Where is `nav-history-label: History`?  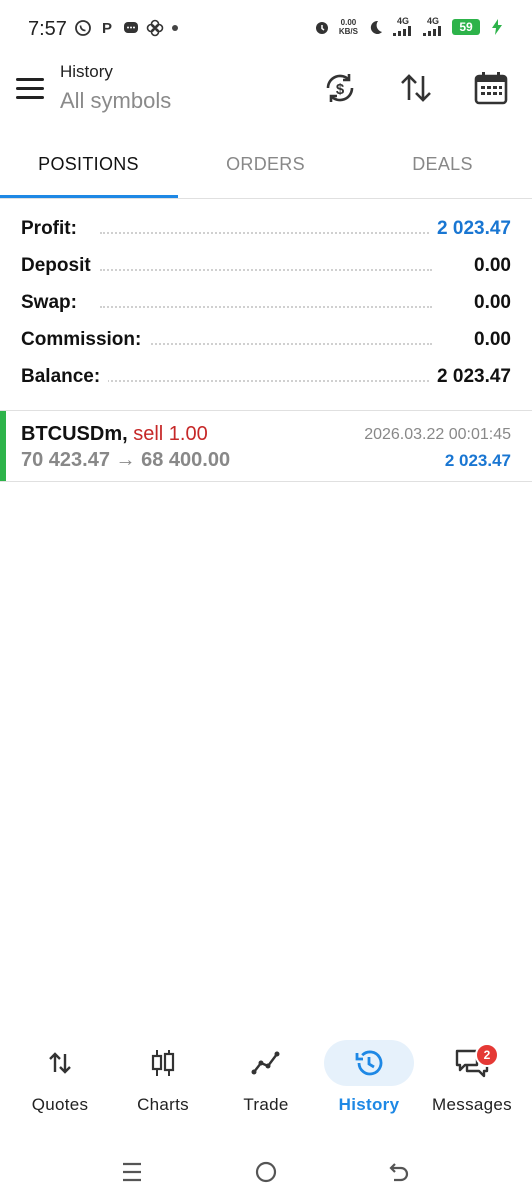 nav-history-label: History is located at coordinates (369, 1104).